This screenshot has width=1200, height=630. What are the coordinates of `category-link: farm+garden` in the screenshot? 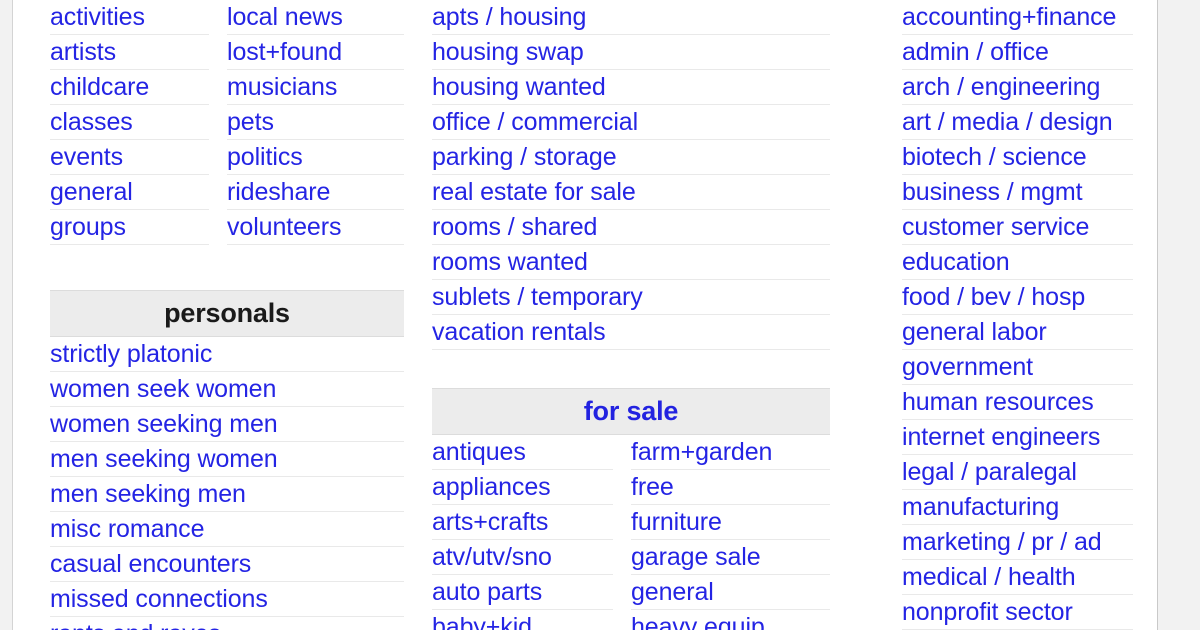 It's located at (730, 453).